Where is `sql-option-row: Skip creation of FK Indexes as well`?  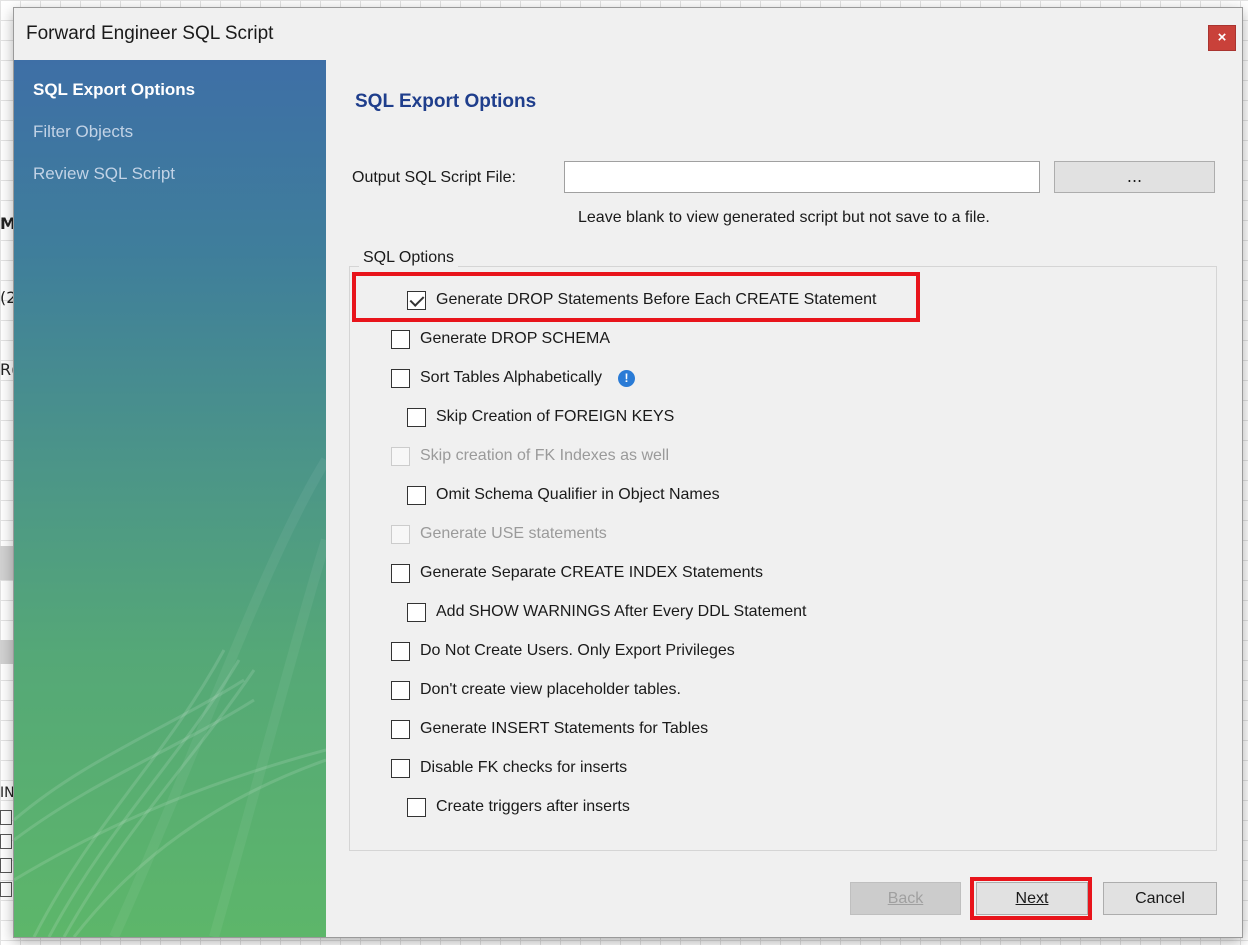
sql-option-row: Skip creation of FK Indexes as well is located at coordinates (530, 456).